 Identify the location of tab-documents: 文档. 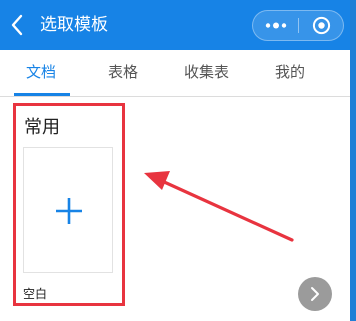
(41, 71).